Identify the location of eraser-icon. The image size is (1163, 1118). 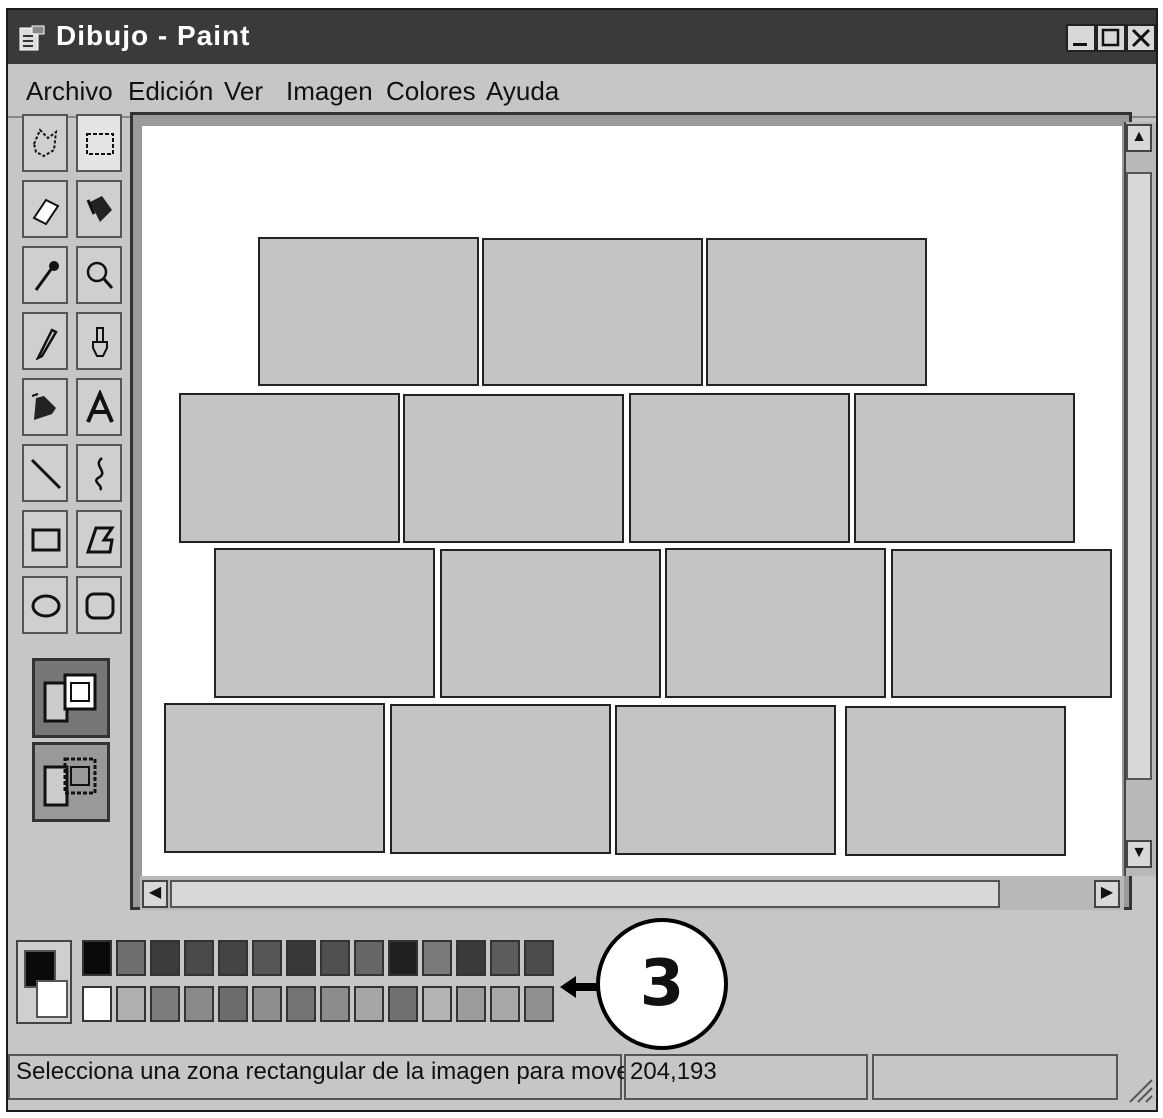
(46, 212).